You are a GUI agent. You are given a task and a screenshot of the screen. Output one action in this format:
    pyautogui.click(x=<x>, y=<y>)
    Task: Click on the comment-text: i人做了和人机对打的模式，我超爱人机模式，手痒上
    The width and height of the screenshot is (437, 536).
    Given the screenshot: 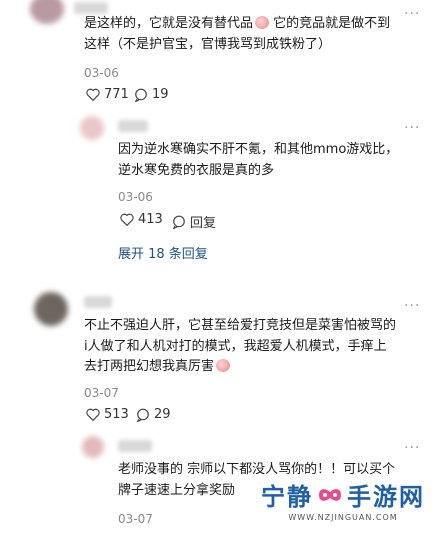 What is the action you would take?
    pyautogui.click(x=235, y=346)
    